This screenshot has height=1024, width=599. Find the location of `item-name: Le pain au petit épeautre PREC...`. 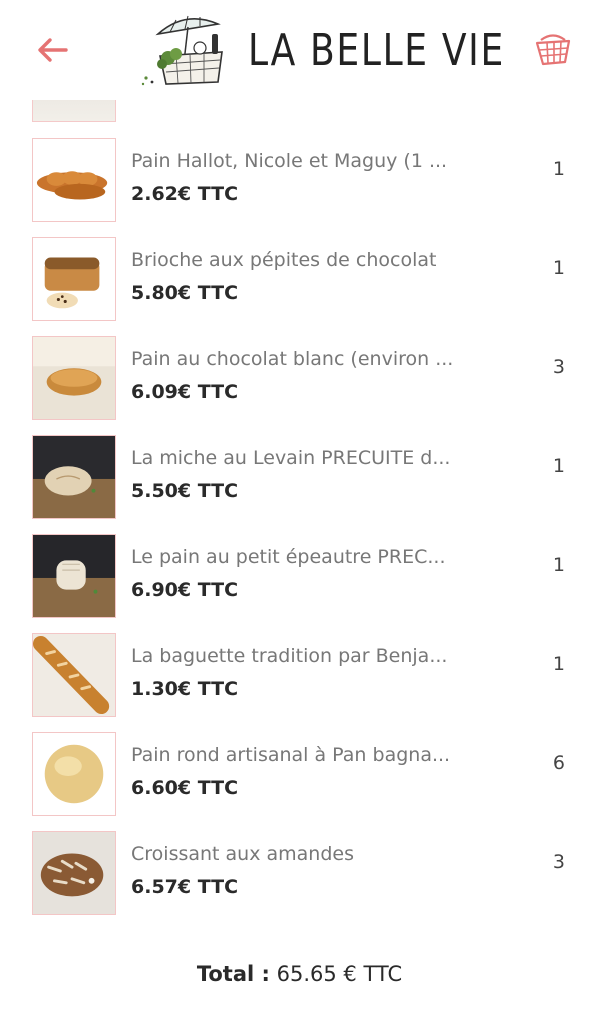

item-name: Le pain au petit épeautre PREC... is located at coordinates (288, 557).